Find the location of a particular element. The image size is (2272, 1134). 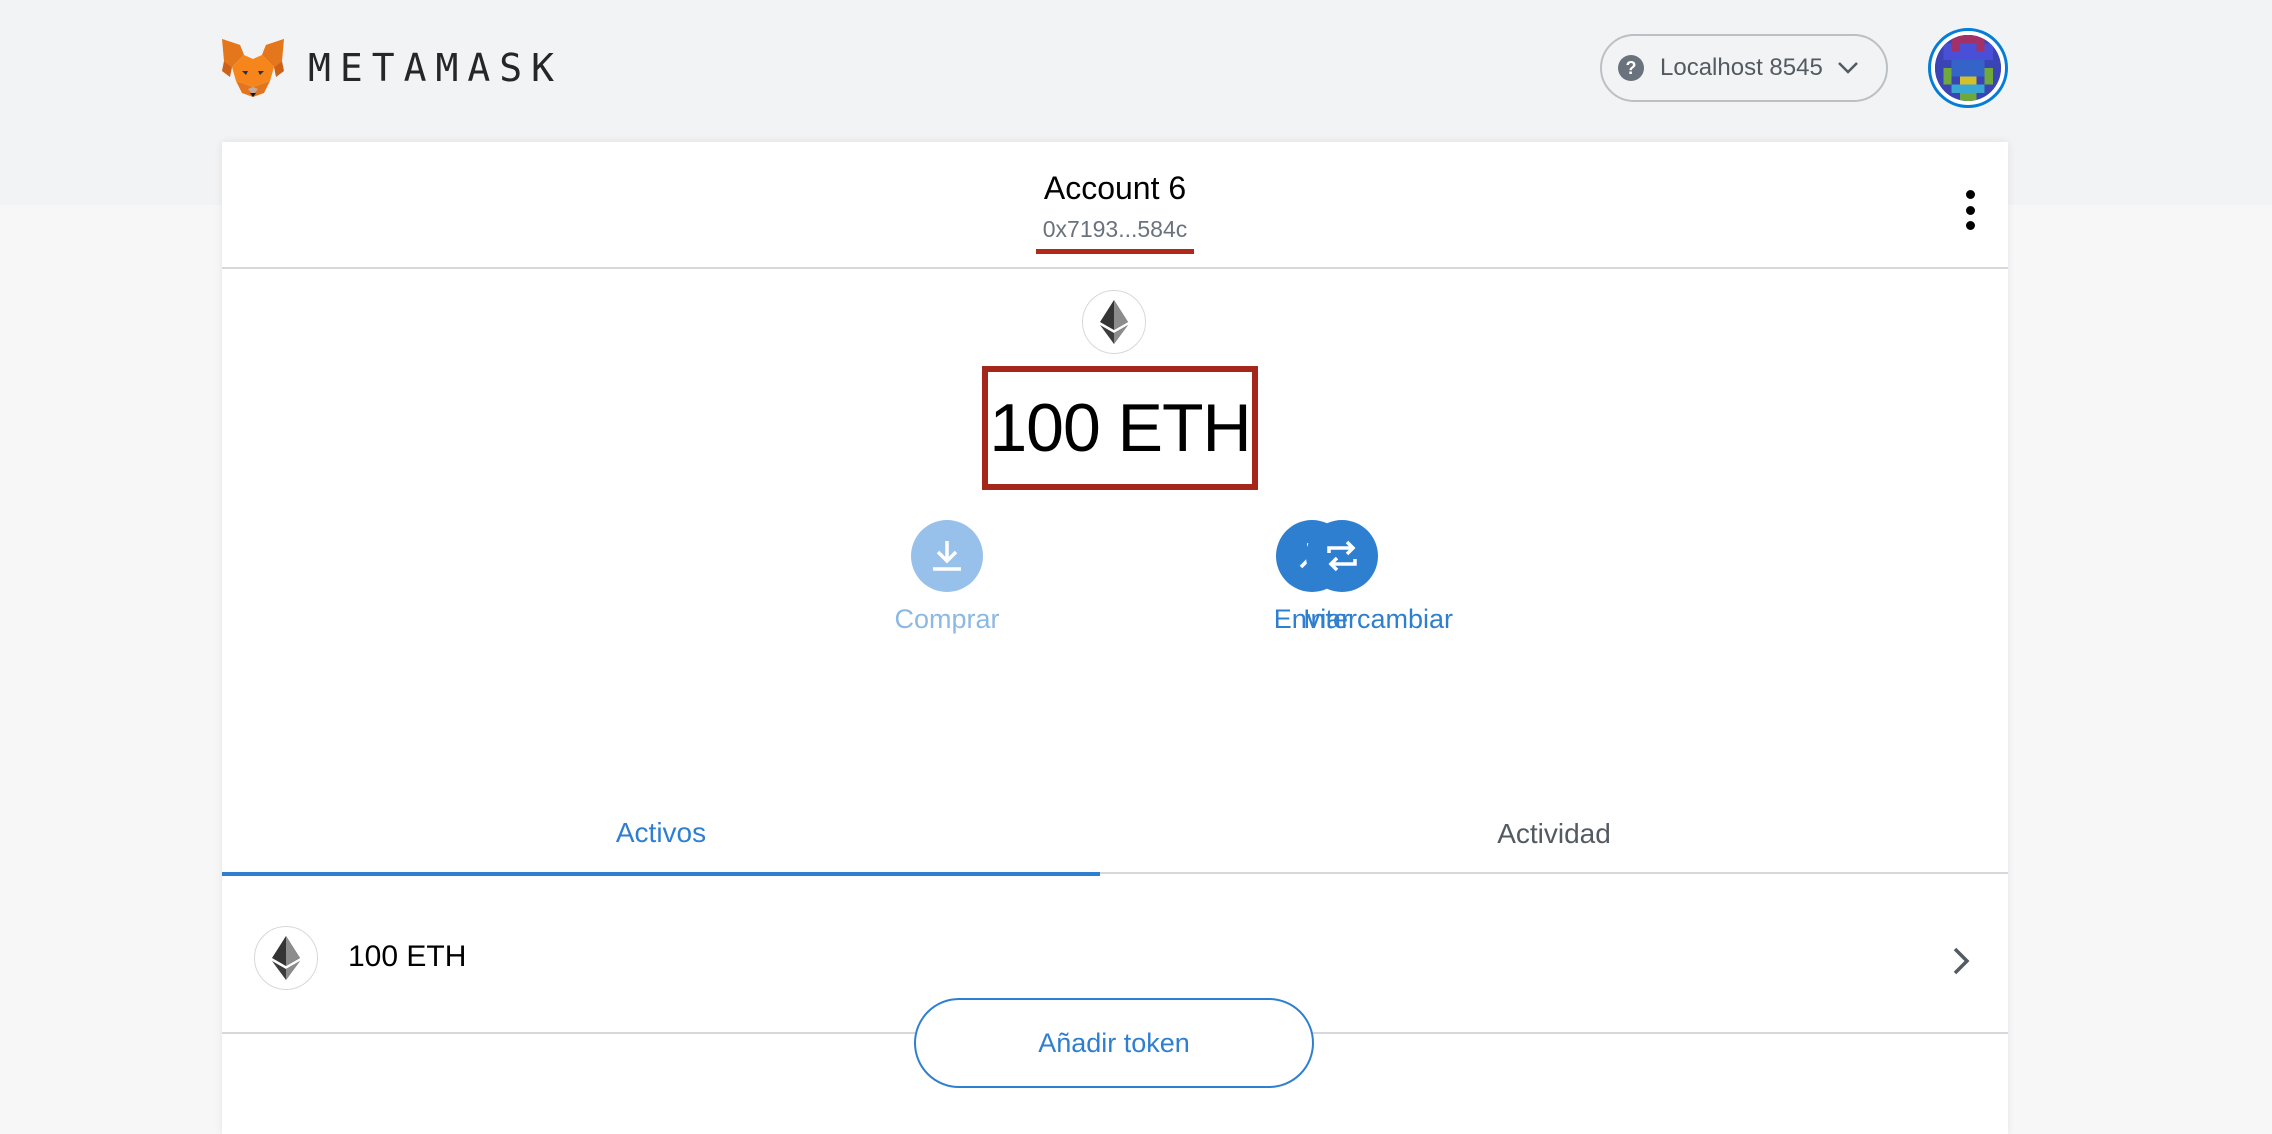

help-icon: ? is located at coordinates (1631, 68).